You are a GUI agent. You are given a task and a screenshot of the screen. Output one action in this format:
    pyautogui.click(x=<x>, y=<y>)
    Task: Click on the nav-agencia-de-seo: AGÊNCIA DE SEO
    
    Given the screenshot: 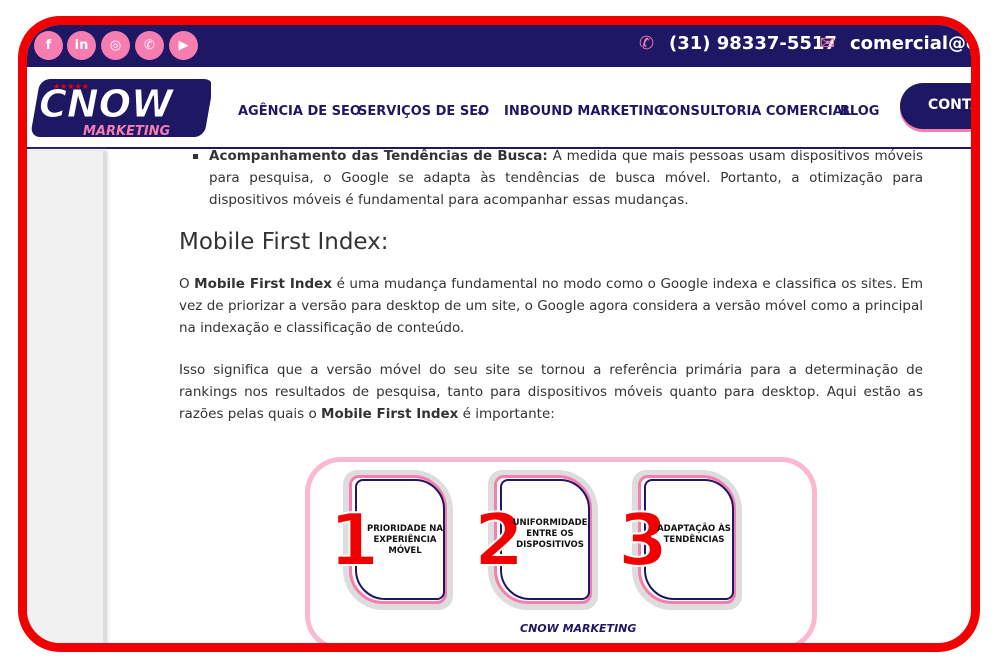 What is the action you would take?
    pyautogui.click(x=299, y=111)
    